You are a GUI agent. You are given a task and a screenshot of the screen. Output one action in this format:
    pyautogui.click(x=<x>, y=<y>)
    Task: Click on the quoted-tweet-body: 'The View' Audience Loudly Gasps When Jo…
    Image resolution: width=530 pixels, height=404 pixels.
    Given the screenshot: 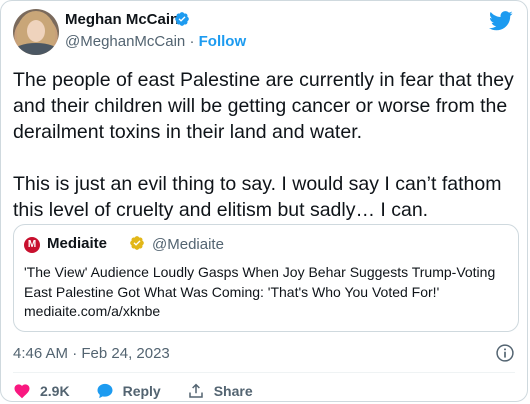 What is the action you would take?
    pyautogui.click(x=269, y=292)
    